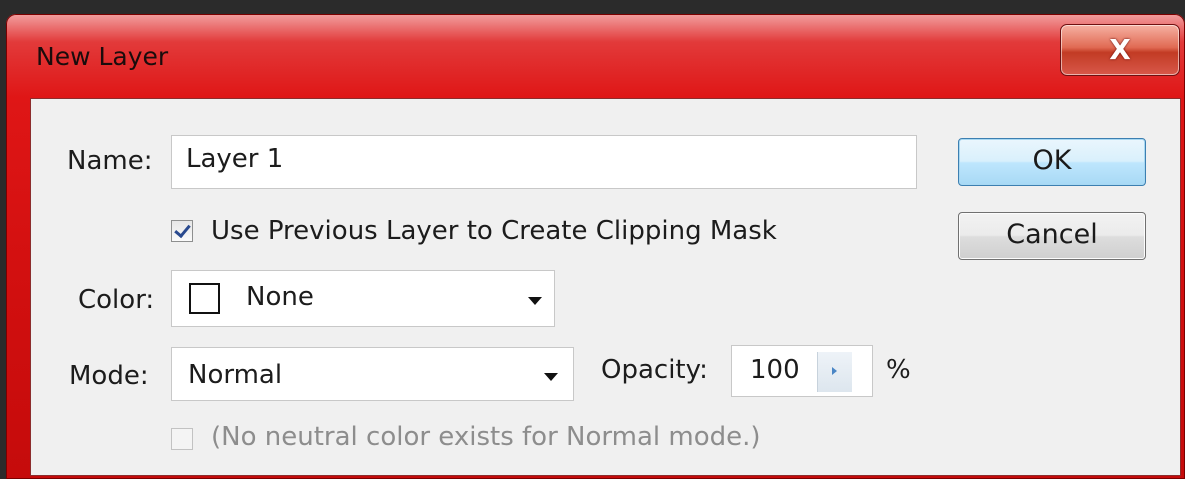 The image size is (1185, 479). What do you see at coordinates (898, 370) in the screenshot?
I see `opacity-unit: %` at bounding box center [898, 370].